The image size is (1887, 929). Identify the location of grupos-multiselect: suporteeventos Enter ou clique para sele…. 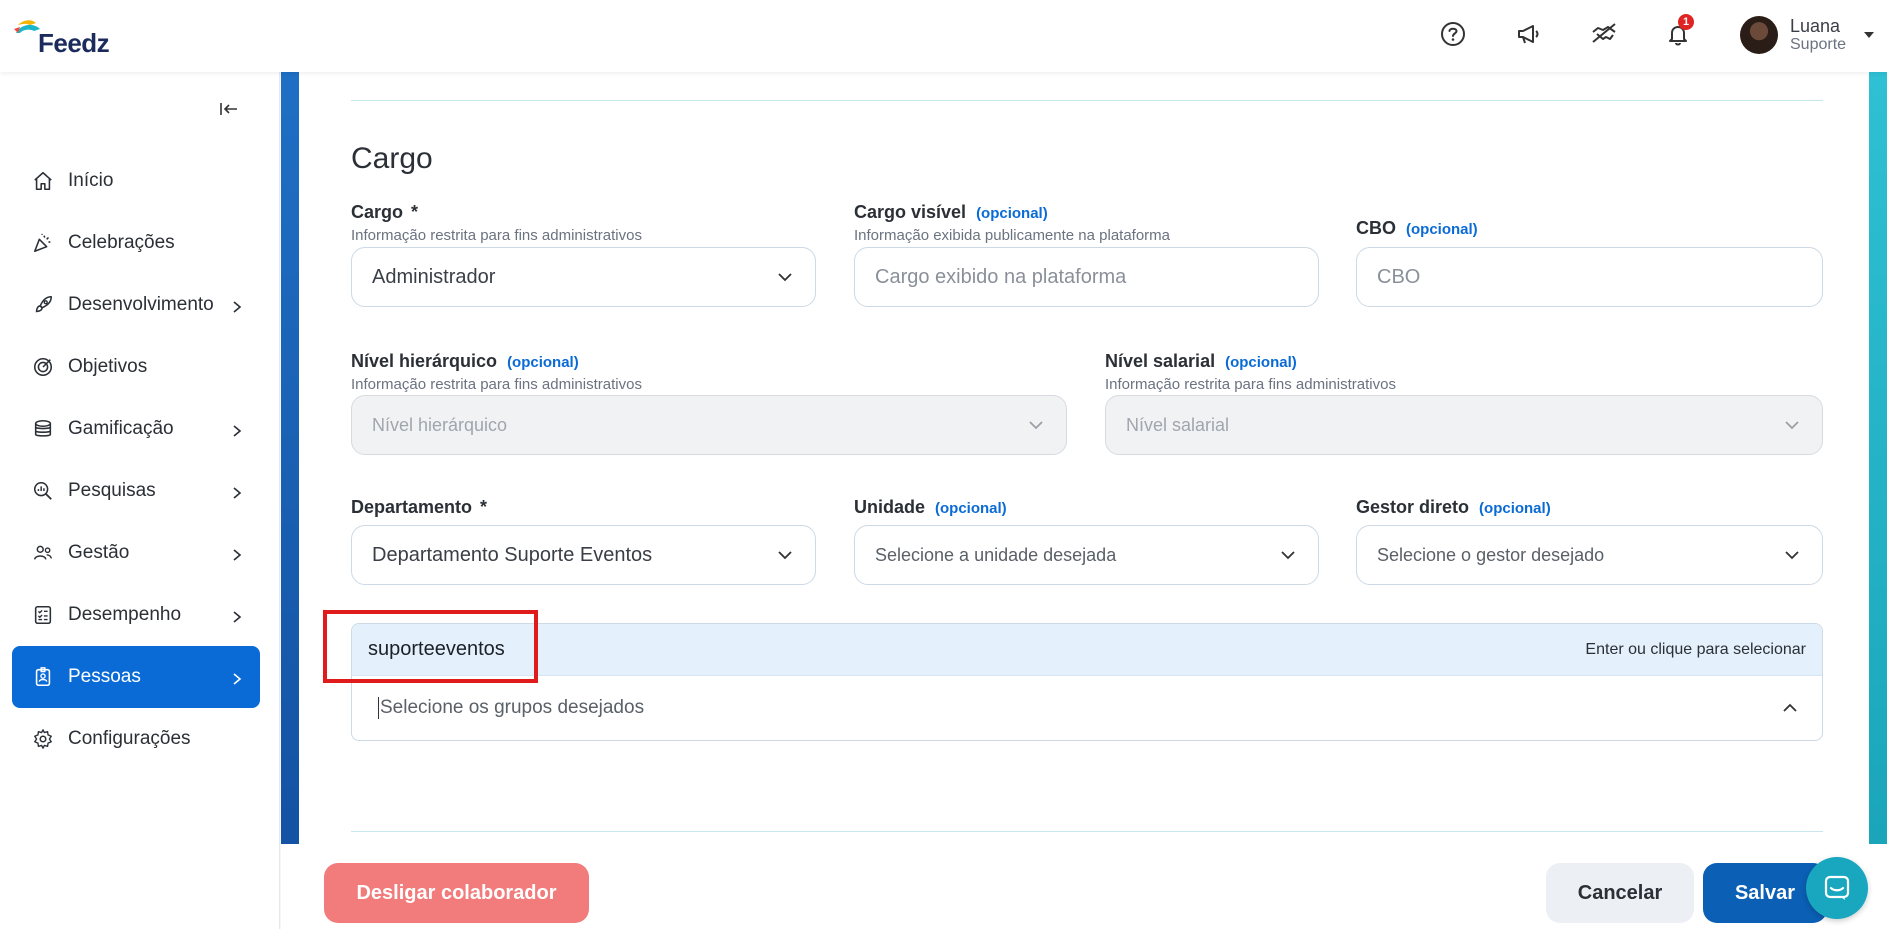
(1087, 682).